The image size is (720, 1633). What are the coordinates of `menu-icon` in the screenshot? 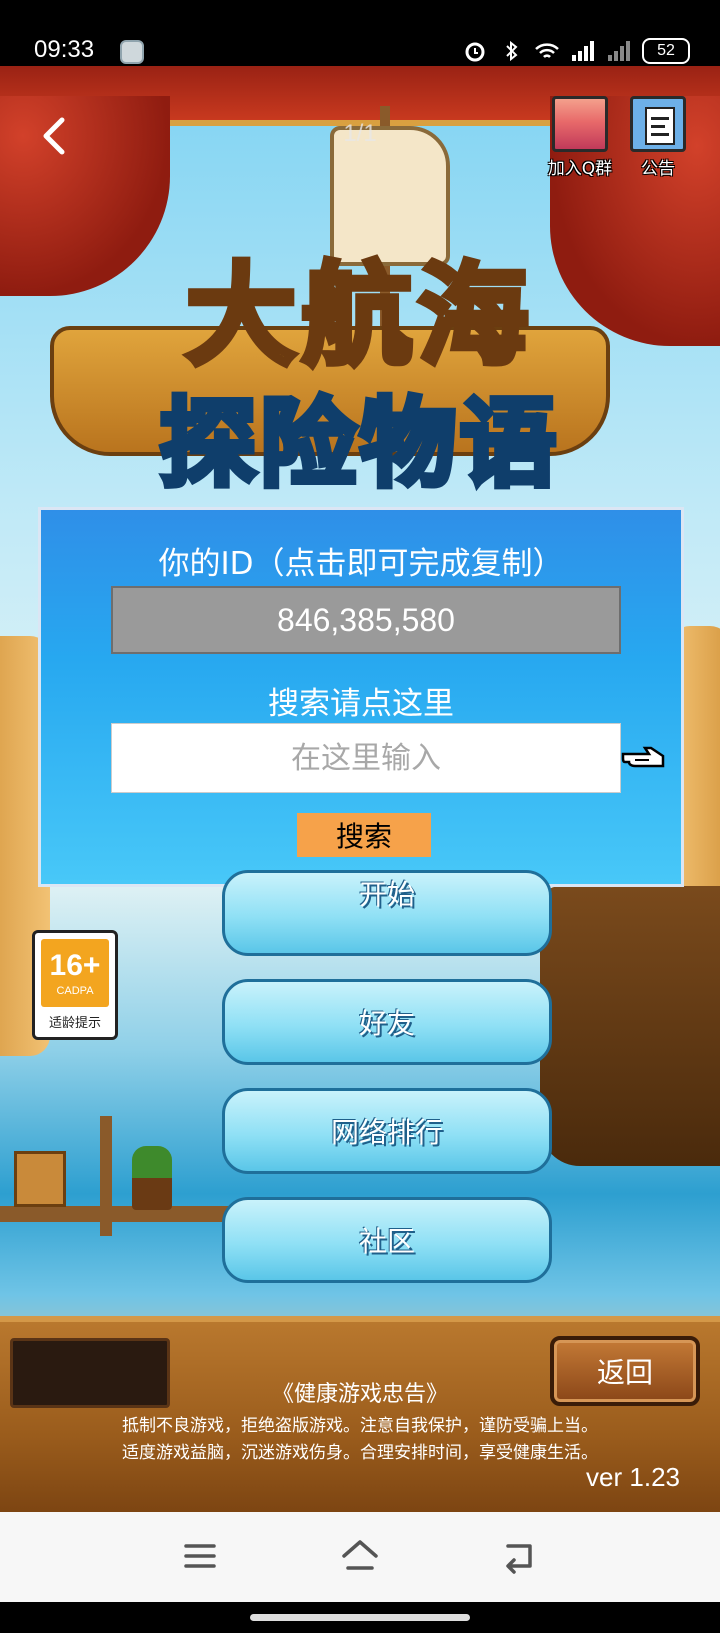 It's located at (200, 1556).